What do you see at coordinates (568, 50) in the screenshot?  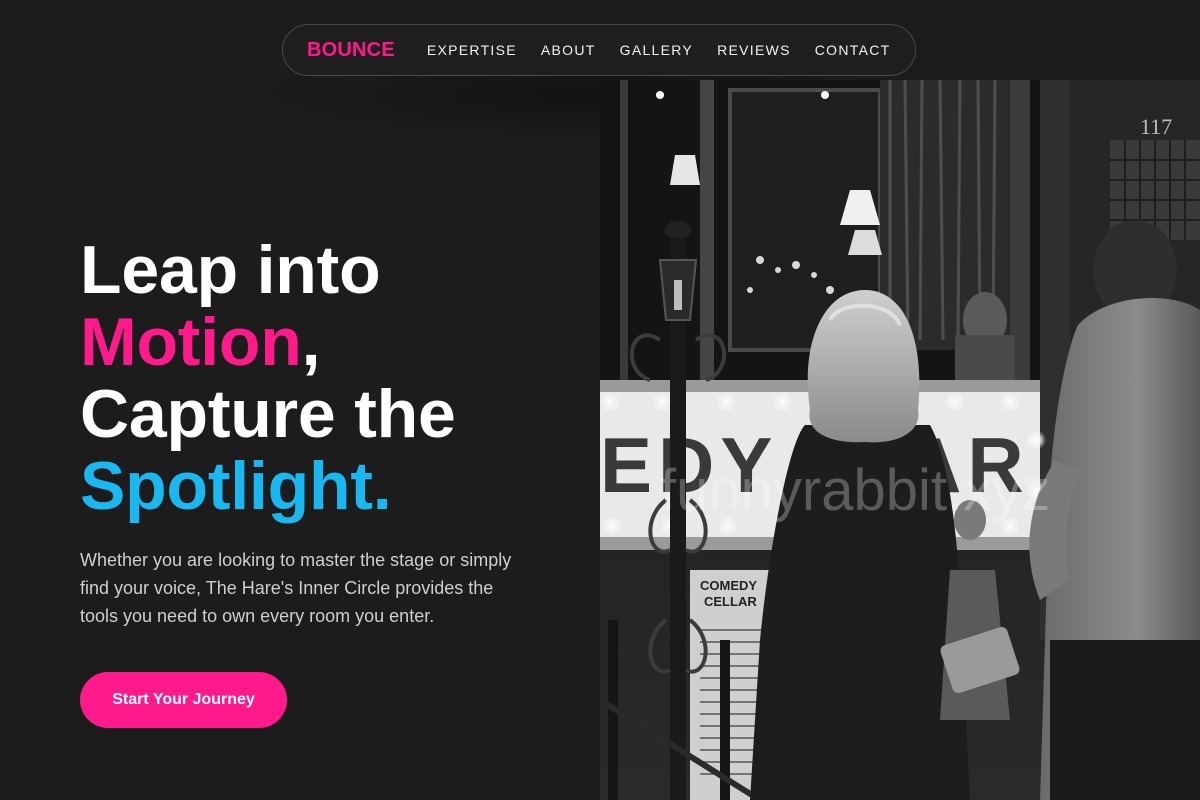 I see `nav-link-about: ABOUT` at bounding box center [568, 50].